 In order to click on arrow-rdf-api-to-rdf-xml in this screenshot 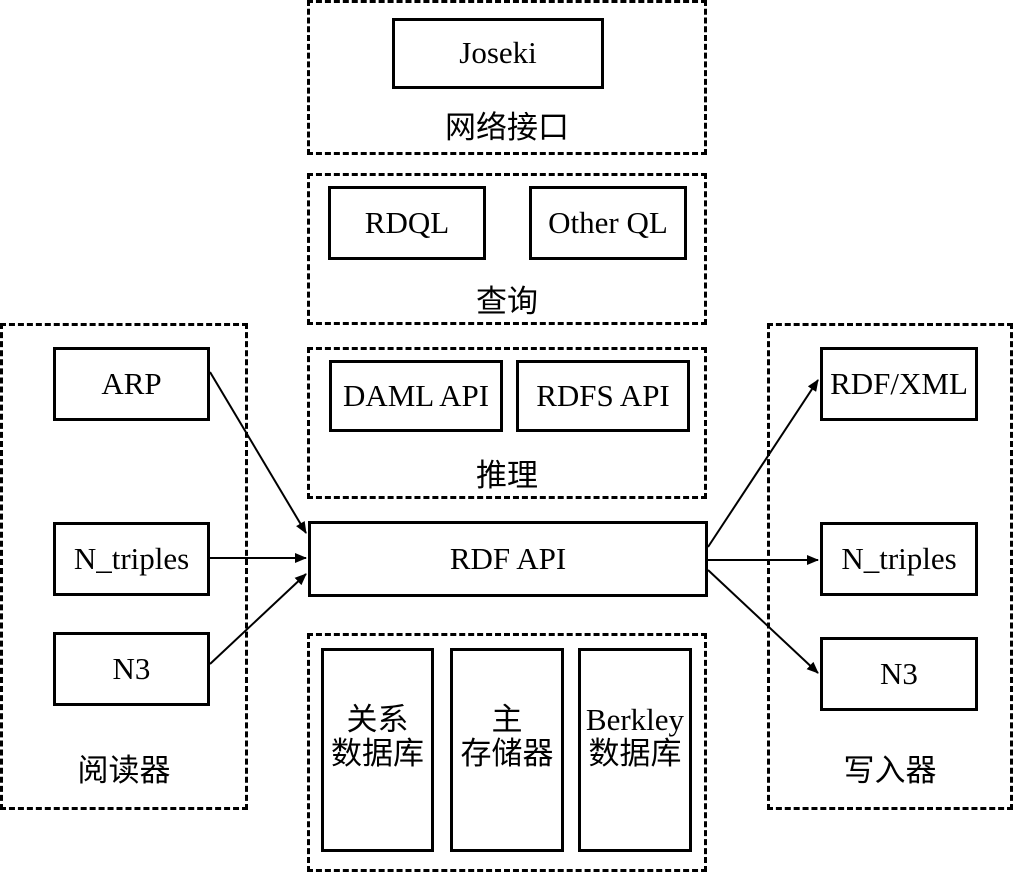, I will do `click(763, 463)`.